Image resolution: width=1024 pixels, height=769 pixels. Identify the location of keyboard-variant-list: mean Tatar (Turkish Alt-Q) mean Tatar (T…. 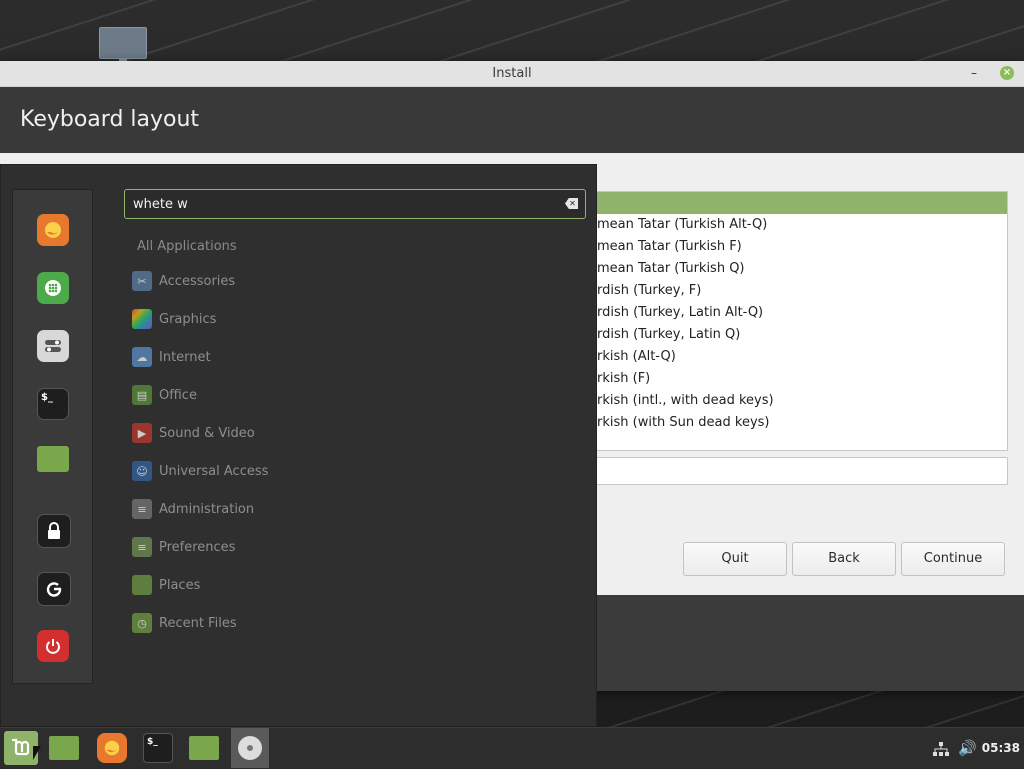
(799, 321).